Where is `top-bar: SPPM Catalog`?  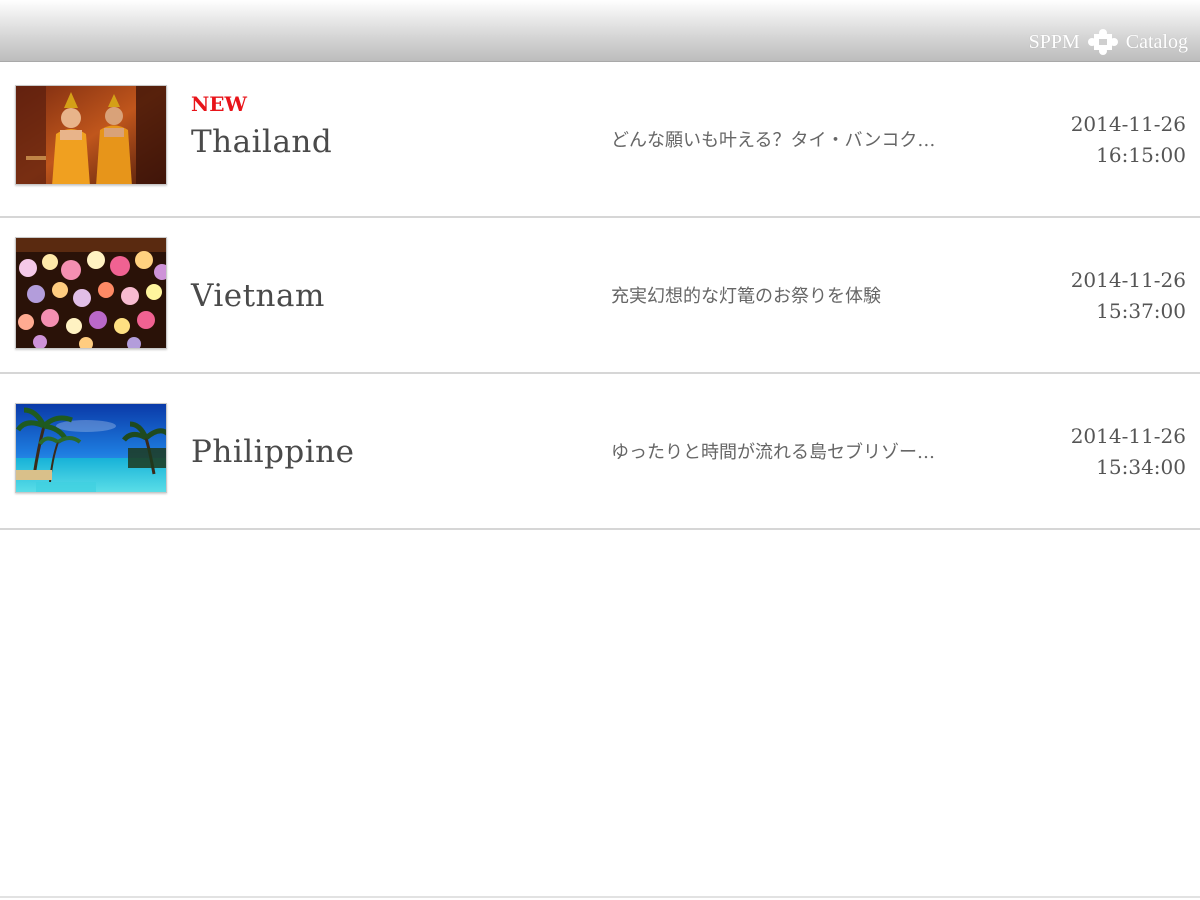
top-bar: SPPM Catalog is located at coordinates (600, 31).